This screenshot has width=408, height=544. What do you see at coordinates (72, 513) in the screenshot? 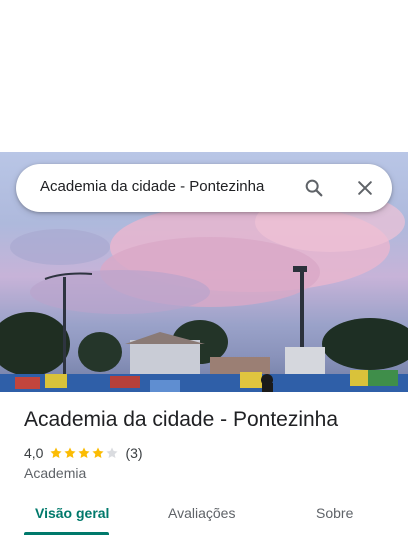
I see `tab-overview: Visão geral` at bounding box center [72, 513].